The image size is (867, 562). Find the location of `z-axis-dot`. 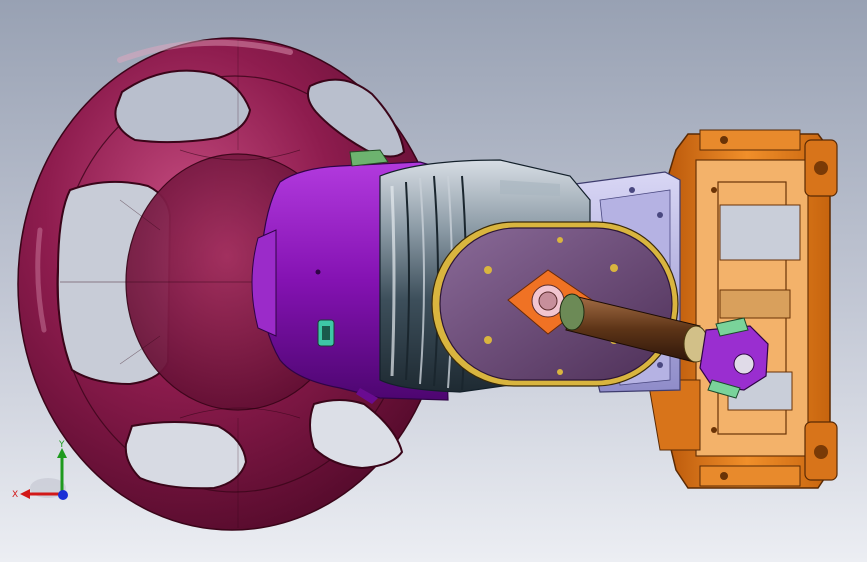

z-axis-dot is located at coordinates (63, 495).